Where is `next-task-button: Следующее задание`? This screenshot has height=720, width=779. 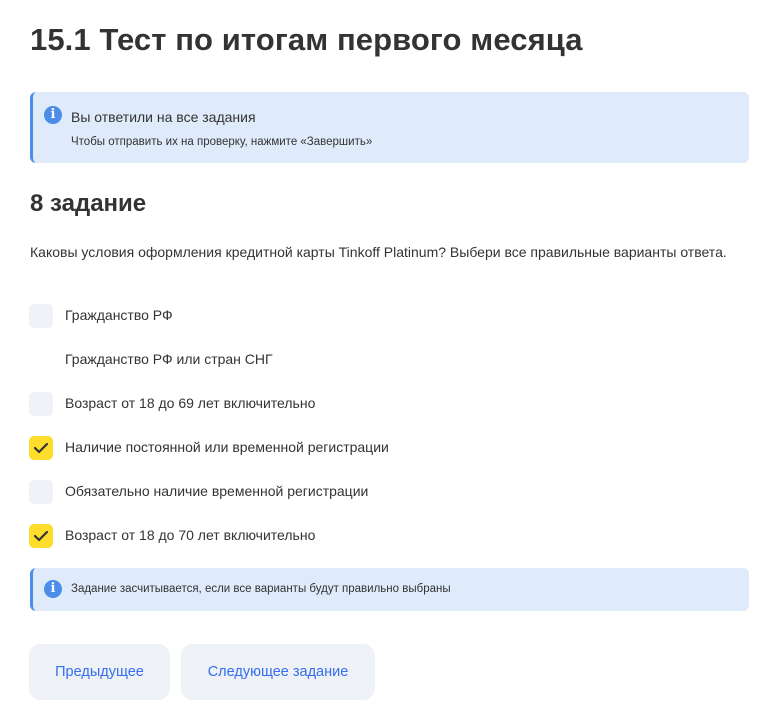 next-task-button: Следующее задание is located at coordinates (278, 672).